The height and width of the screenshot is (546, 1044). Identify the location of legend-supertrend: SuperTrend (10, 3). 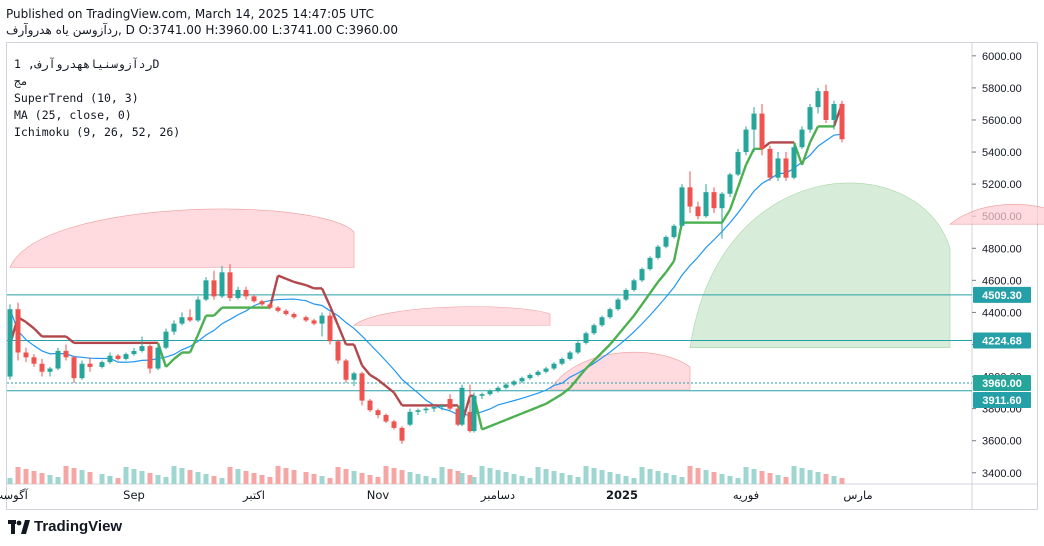
(97, 98).